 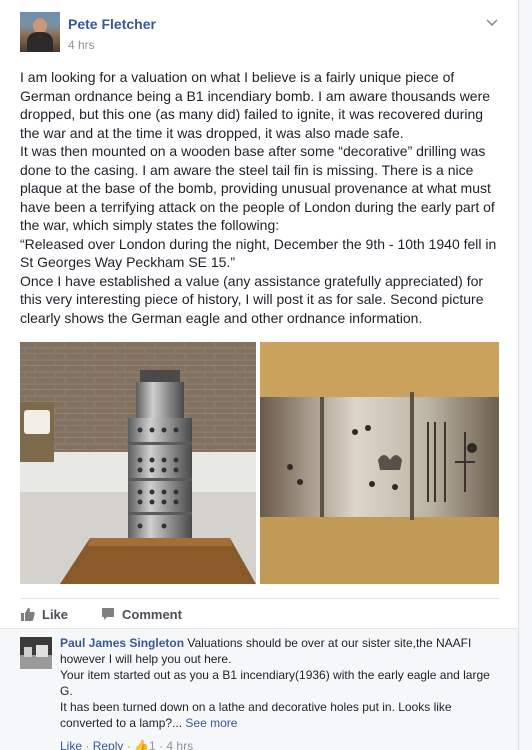 I want to click on post-header: Pete Fletcher 4 hrs, so click(x=260, y=34).